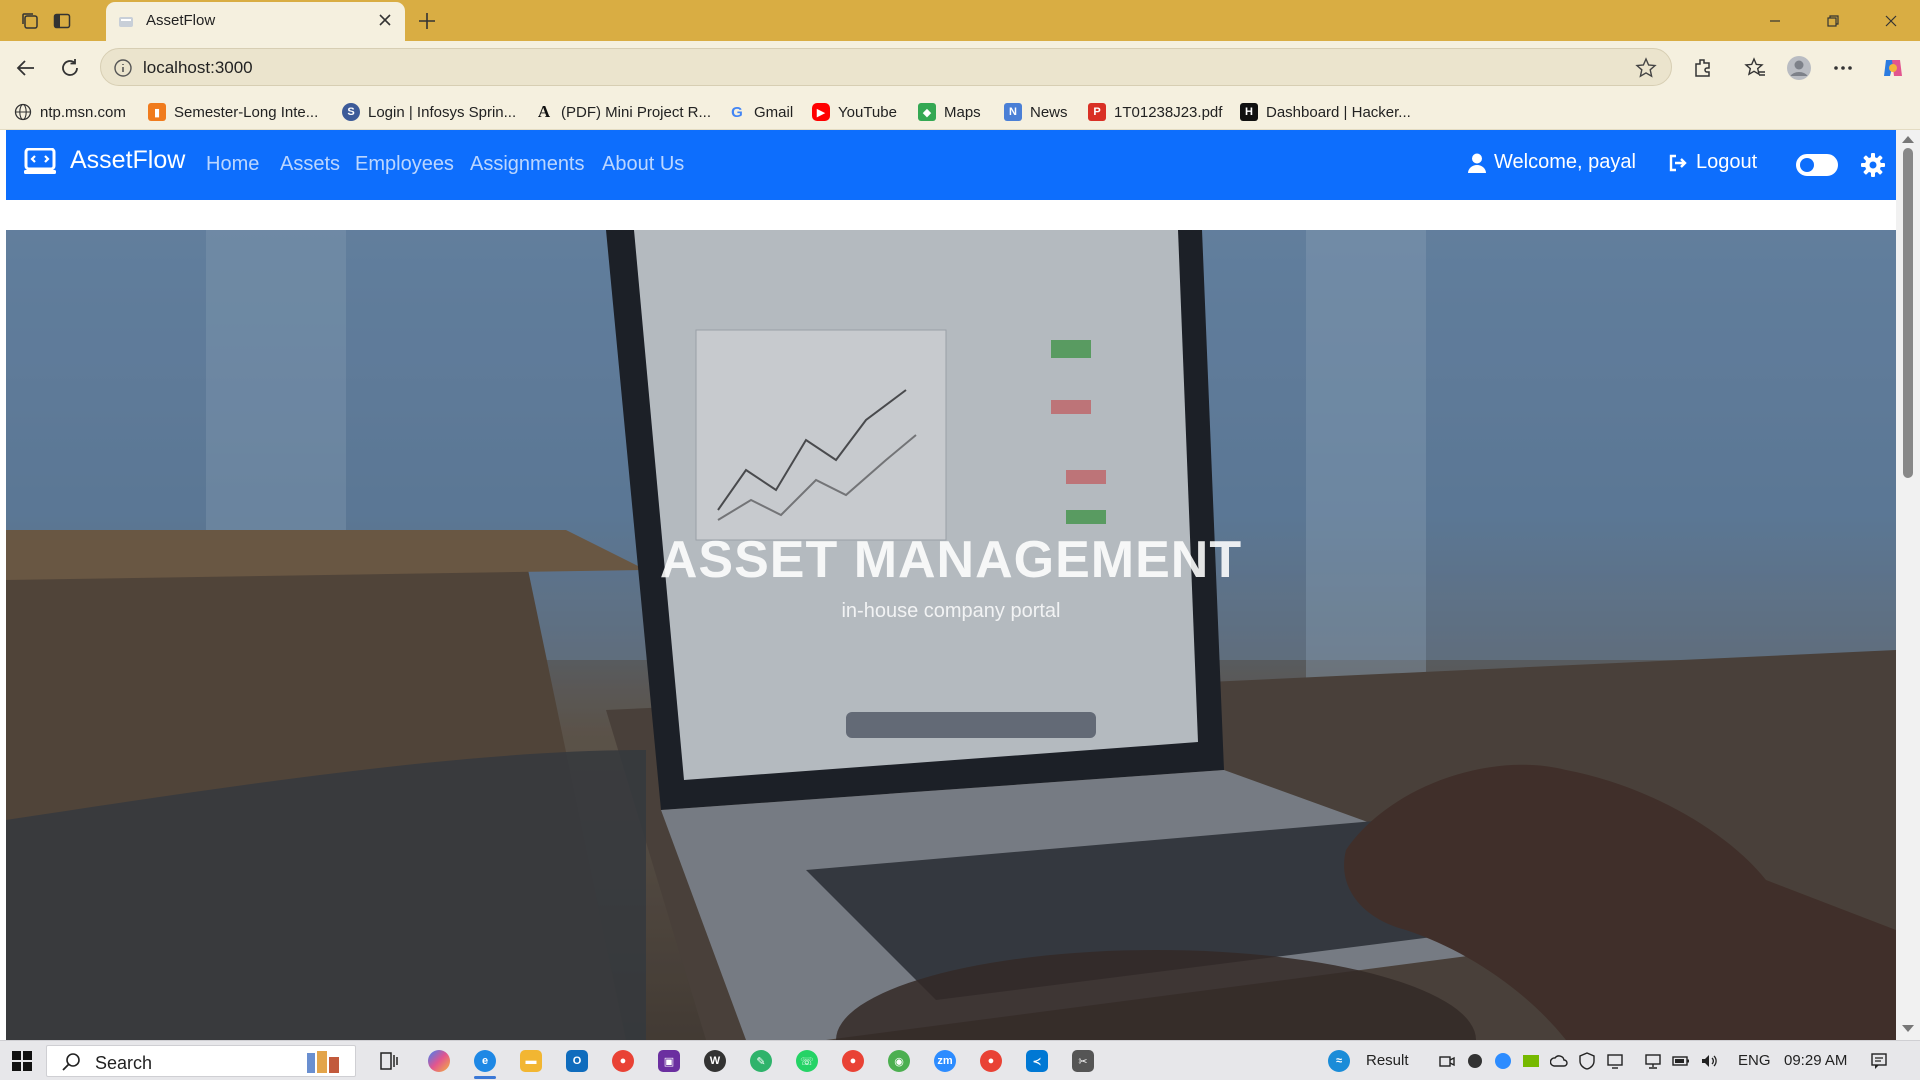 The height and width of the screenshot is (1080, 1920). Describe the element at coordinates (1775, 21) in the screenshot. I see `minimize-icon` at that location.